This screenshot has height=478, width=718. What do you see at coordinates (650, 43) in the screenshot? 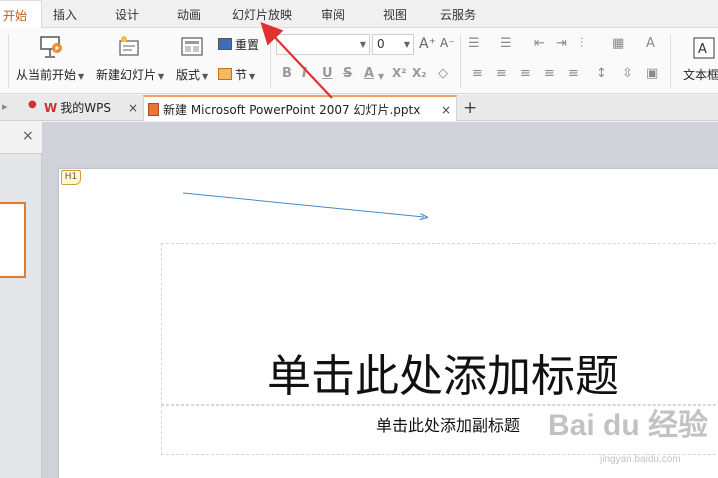
I see `text-effects-icon: A` at bounding box center [650, 43].